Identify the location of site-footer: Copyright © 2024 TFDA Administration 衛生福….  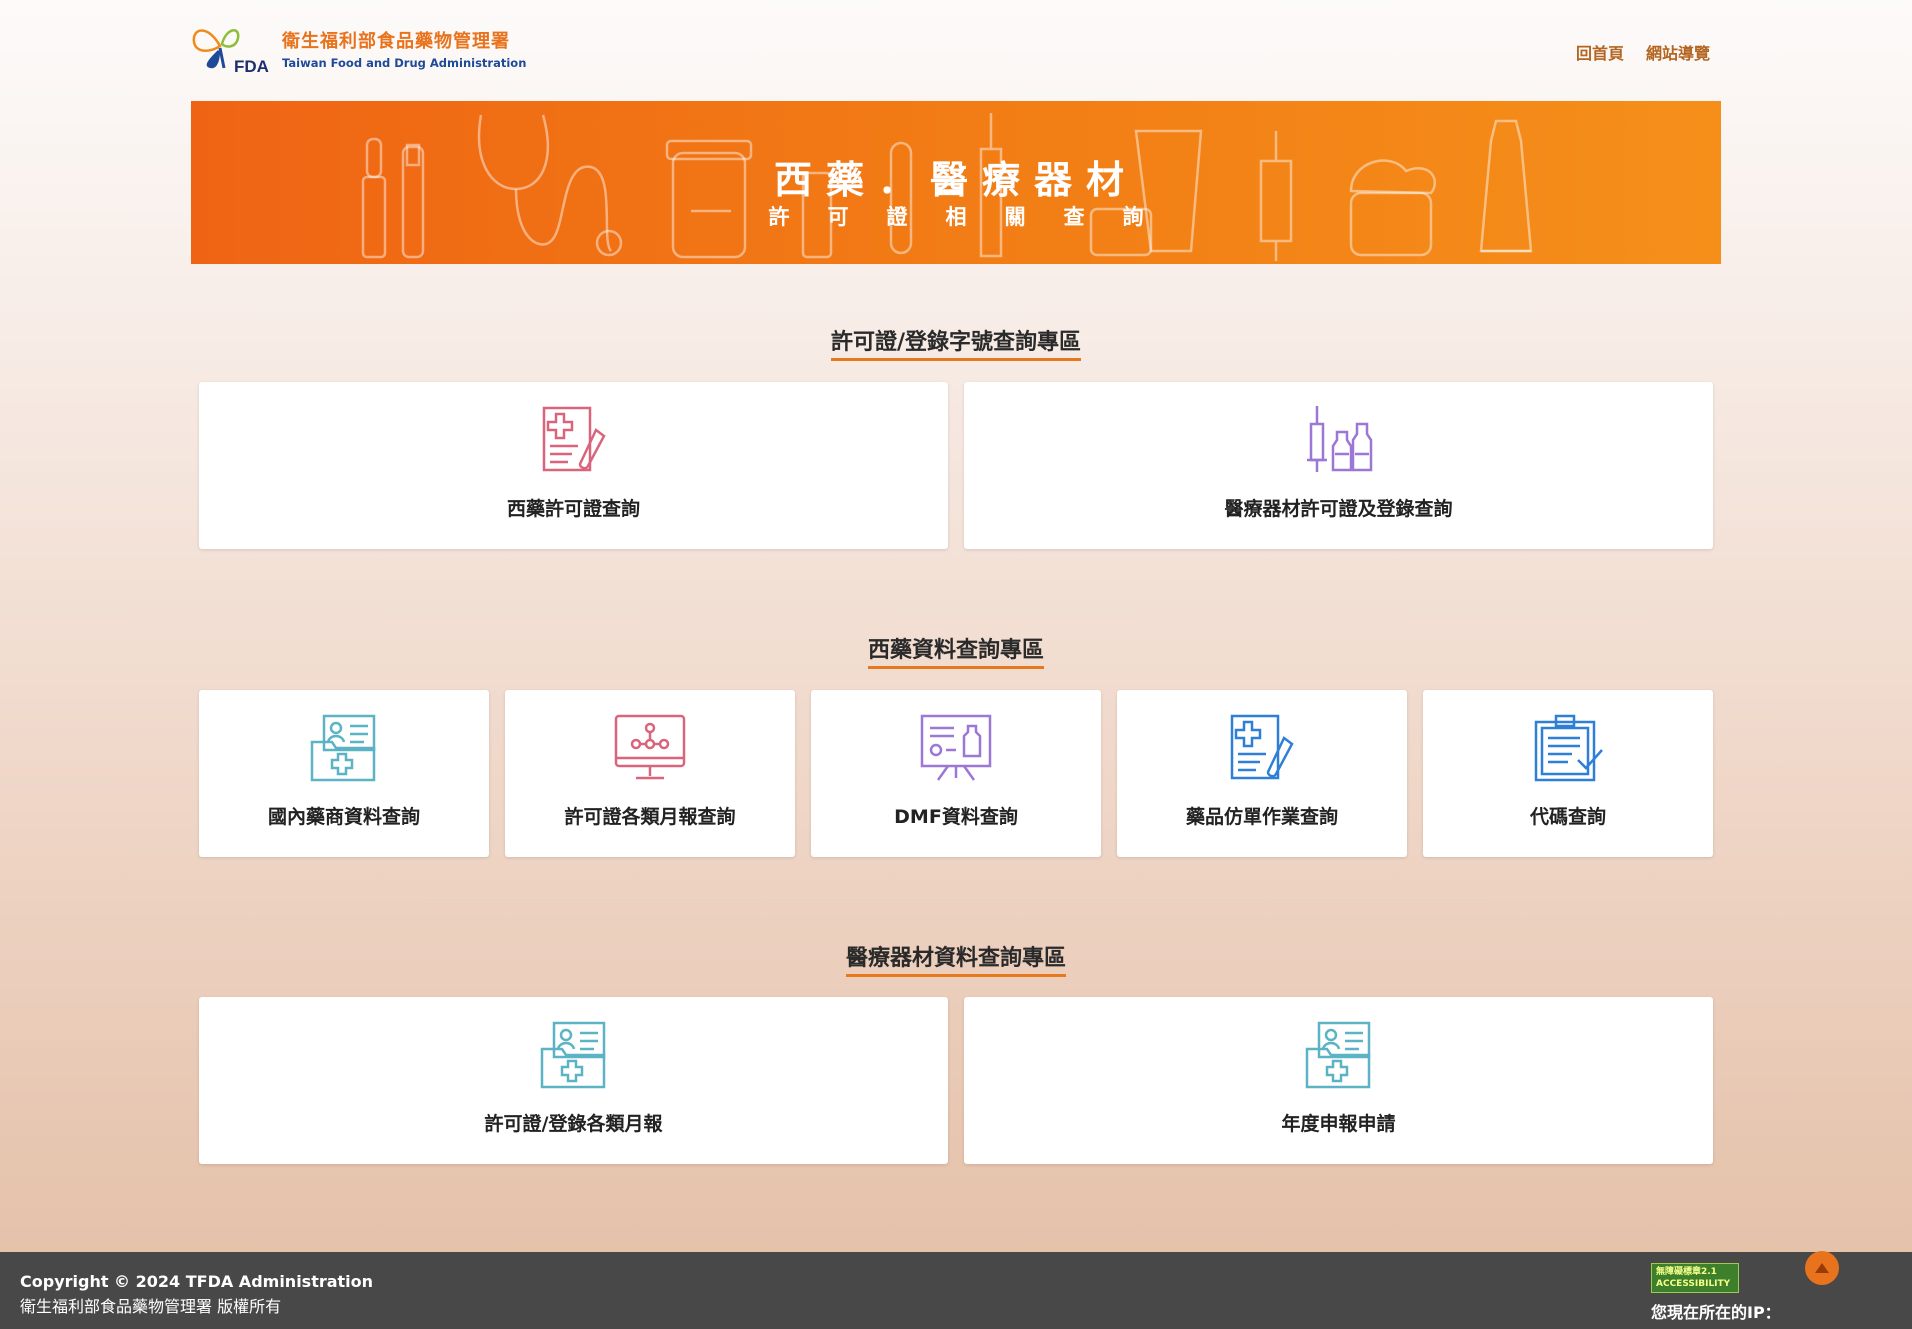
(956, 1290).